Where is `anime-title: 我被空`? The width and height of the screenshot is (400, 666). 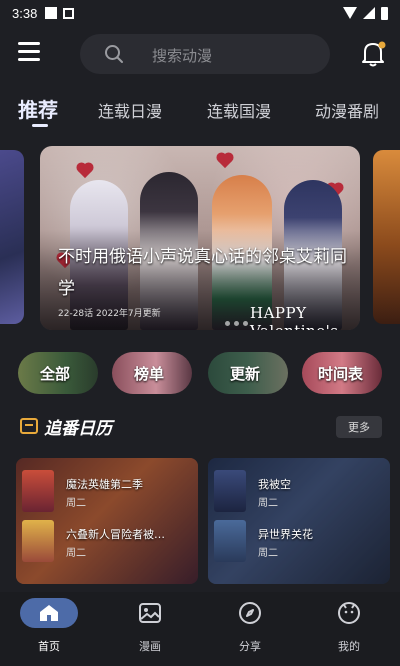
anime-title: 我被空 is located at coordinates (274, 484).